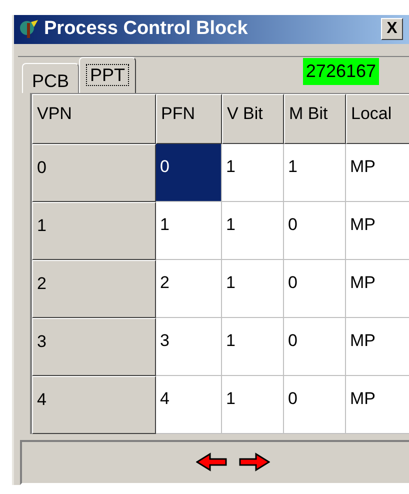 This screenshot has height=494, width=409. What do you see at coordinates (107, 74) in the screenshot?
I see `tab: PPT` at bounding box center [107, 74].